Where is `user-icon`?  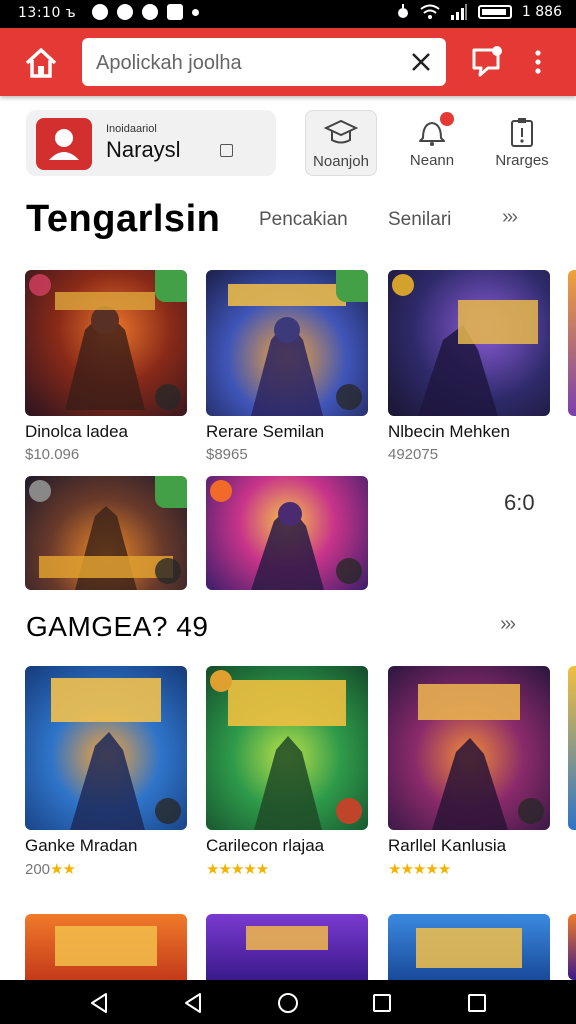 user-icon is located at coordinates (64, 144).